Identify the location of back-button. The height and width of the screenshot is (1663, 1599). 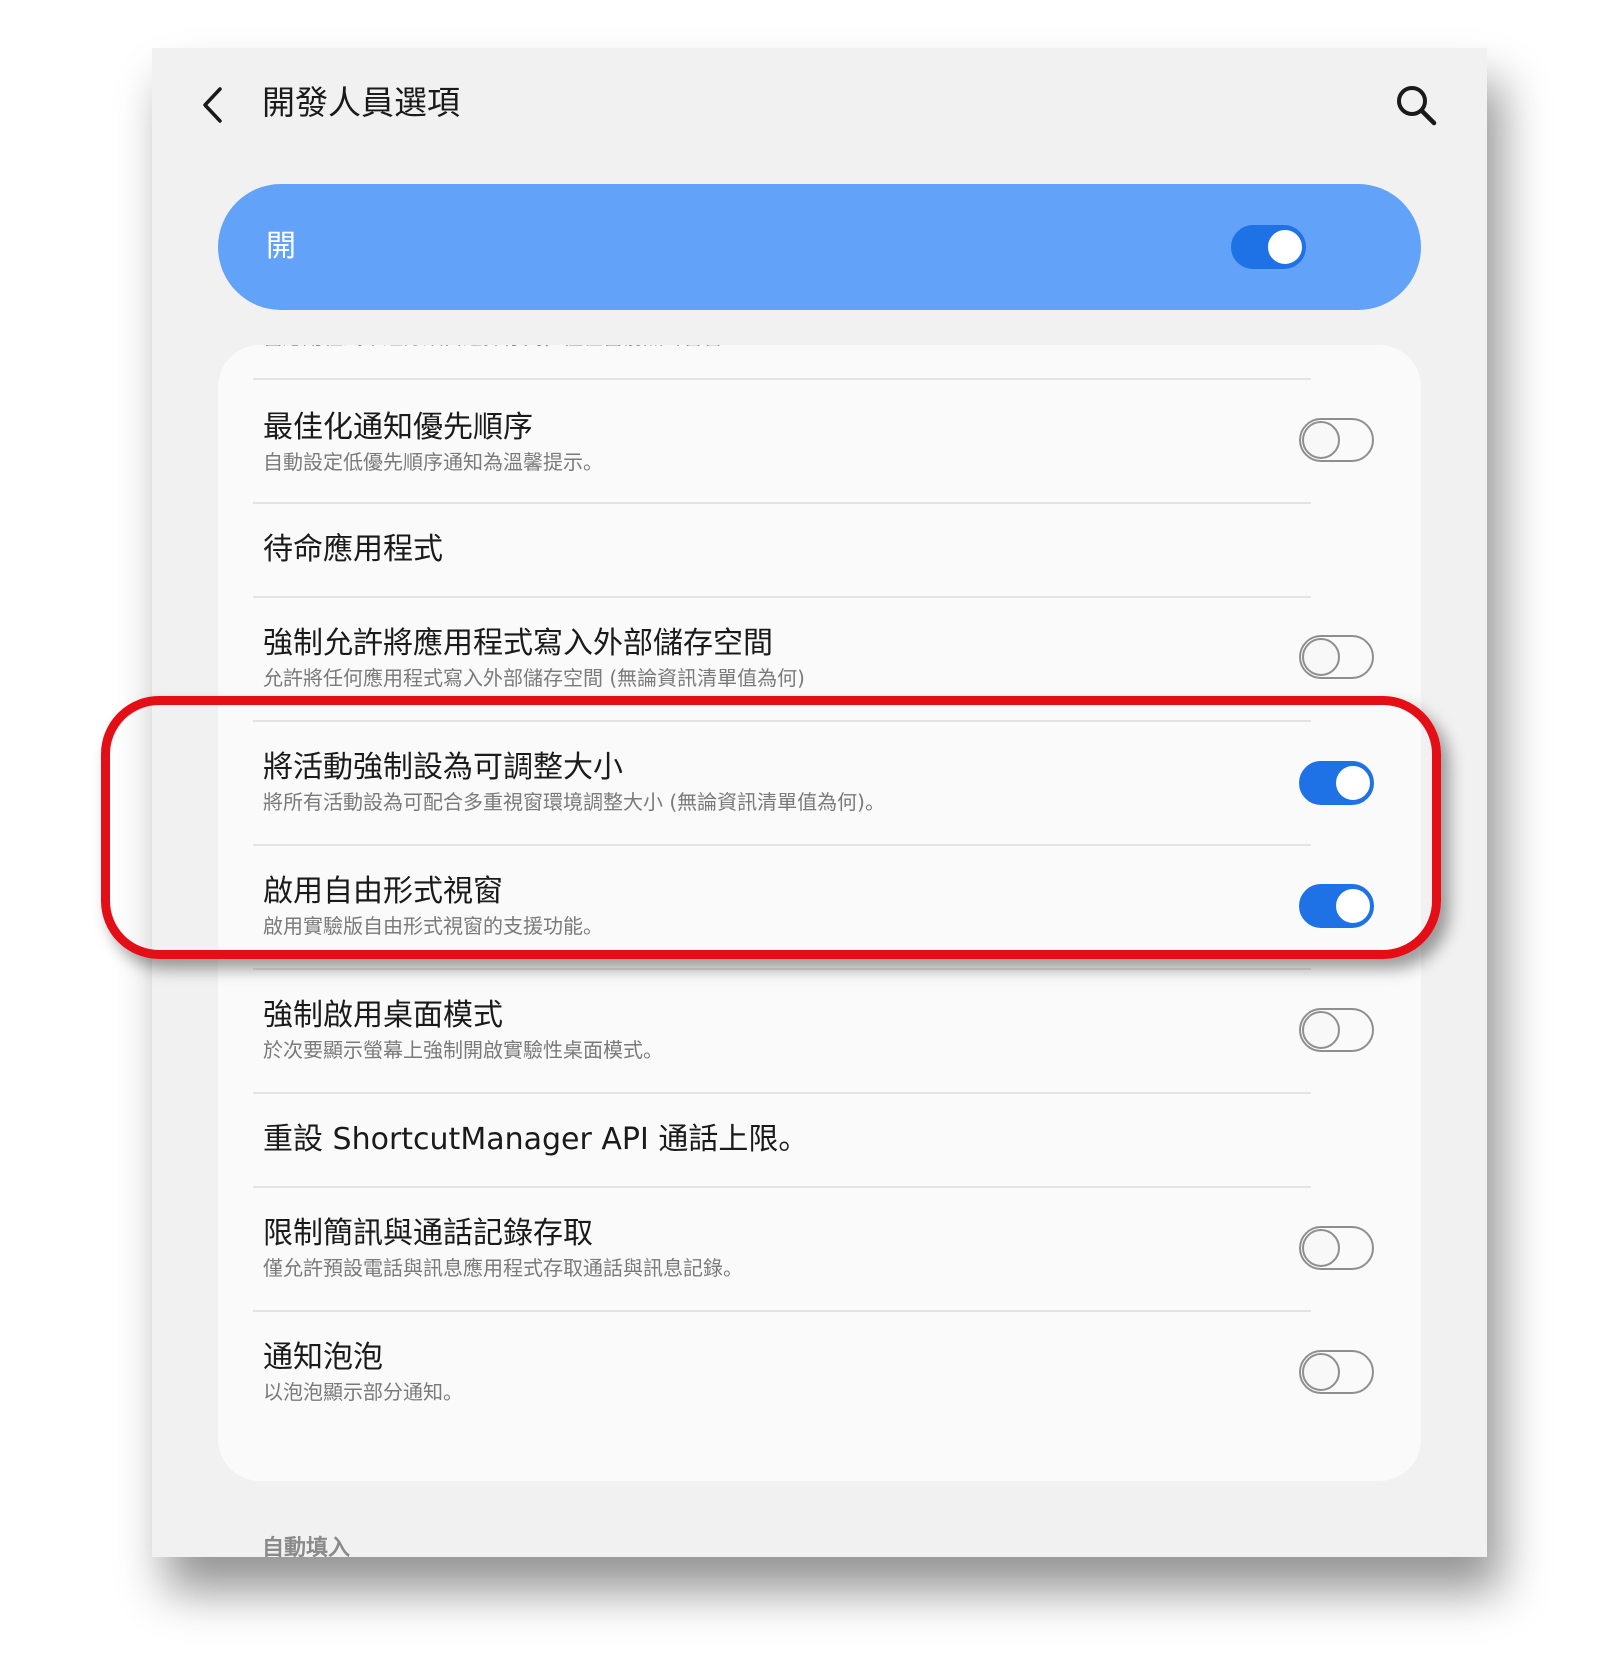
(214, 105).